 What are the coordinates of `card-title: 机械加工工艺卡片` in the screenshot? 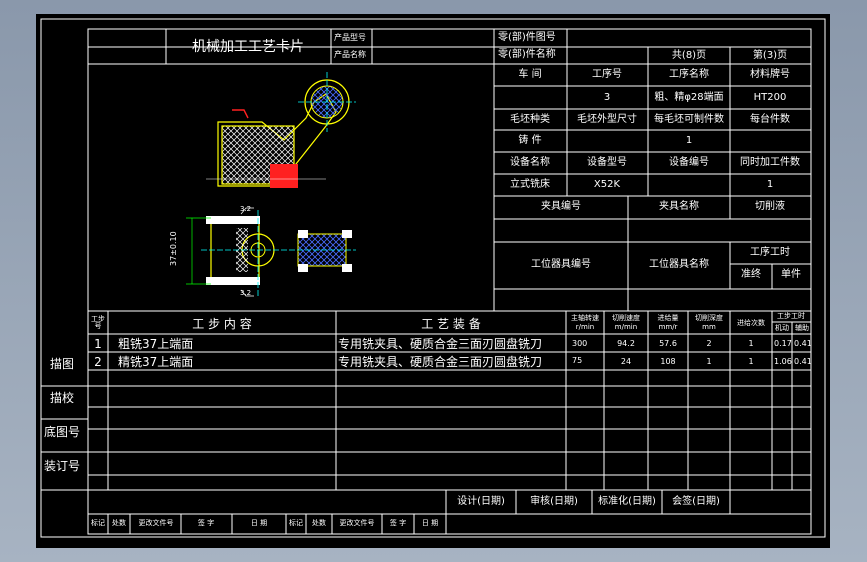 It's located at (248, 47).